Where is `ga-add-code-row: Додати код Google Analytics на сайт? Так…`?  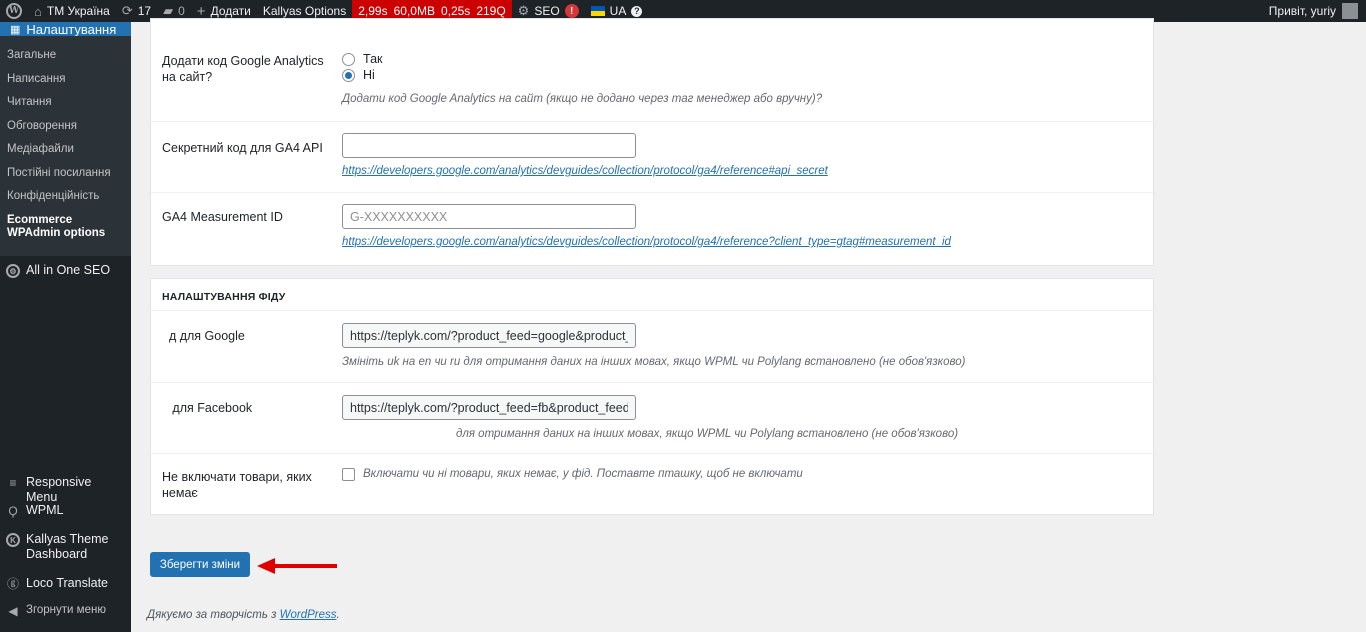
ga-add-code-row: Додати код Google Analytics на сайт? Так… is located at coordinates (652, 79).